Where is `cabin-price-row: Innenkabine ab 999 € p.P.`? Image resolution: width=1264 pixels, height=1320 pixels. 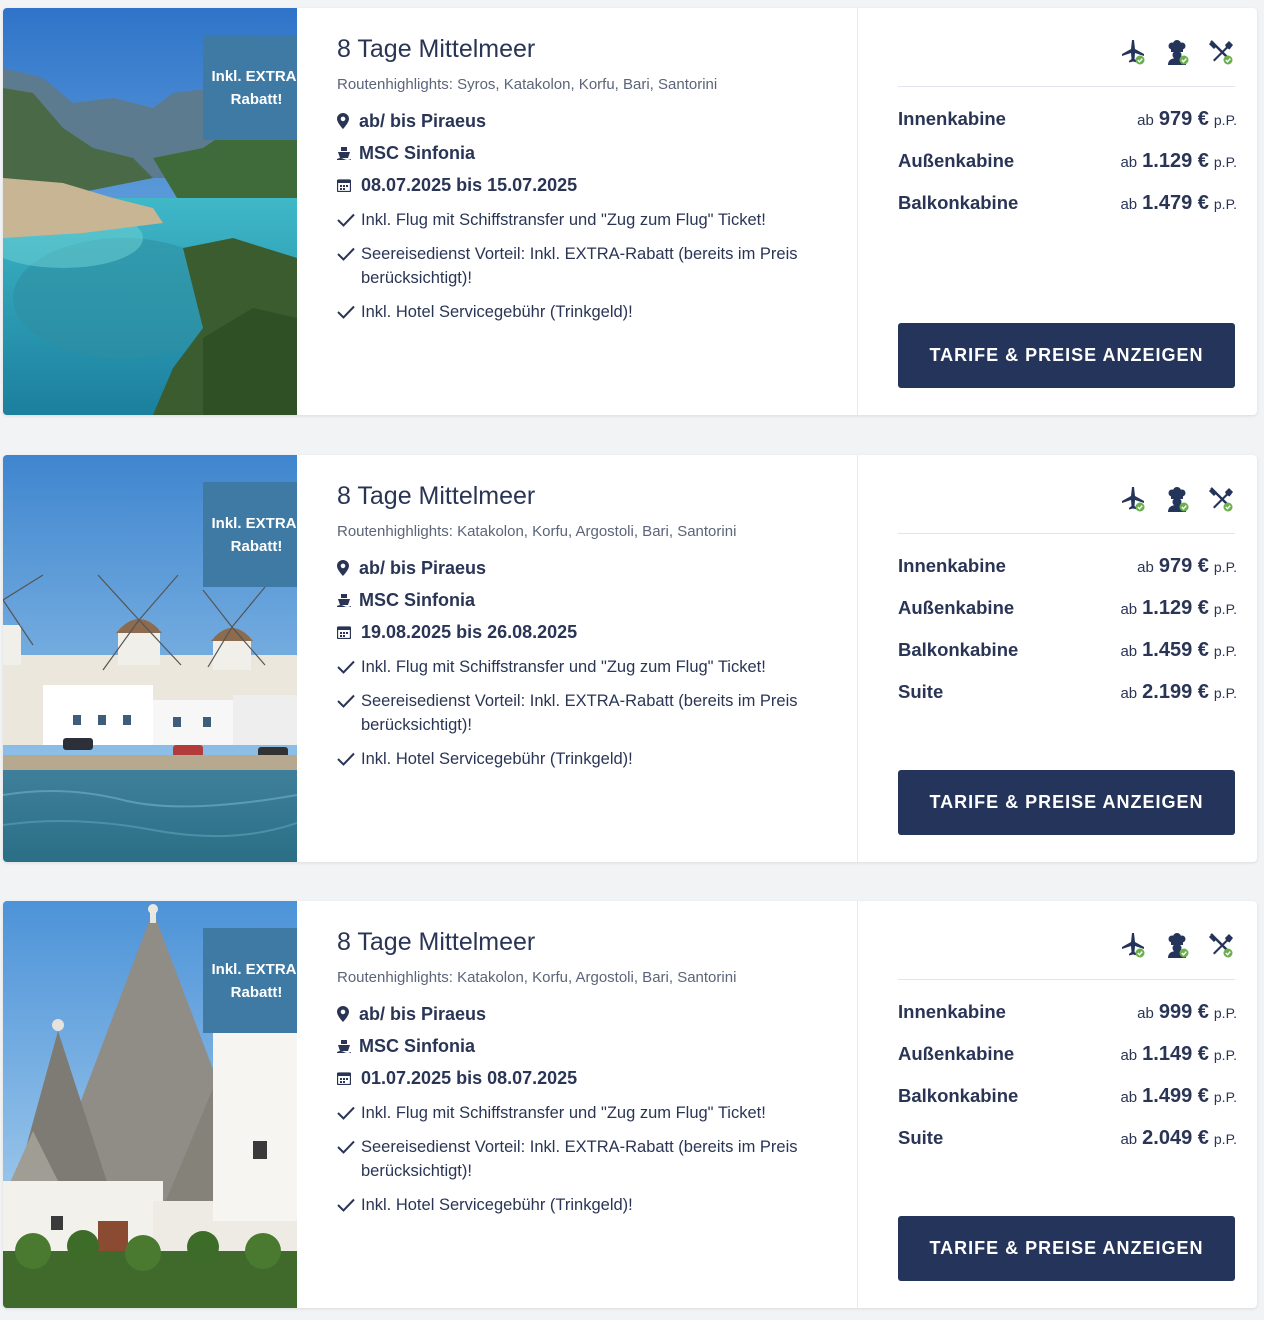 cabin-price-row: Innenkabine ab 999 € p.P. is located at coordinates (1067, 1012).